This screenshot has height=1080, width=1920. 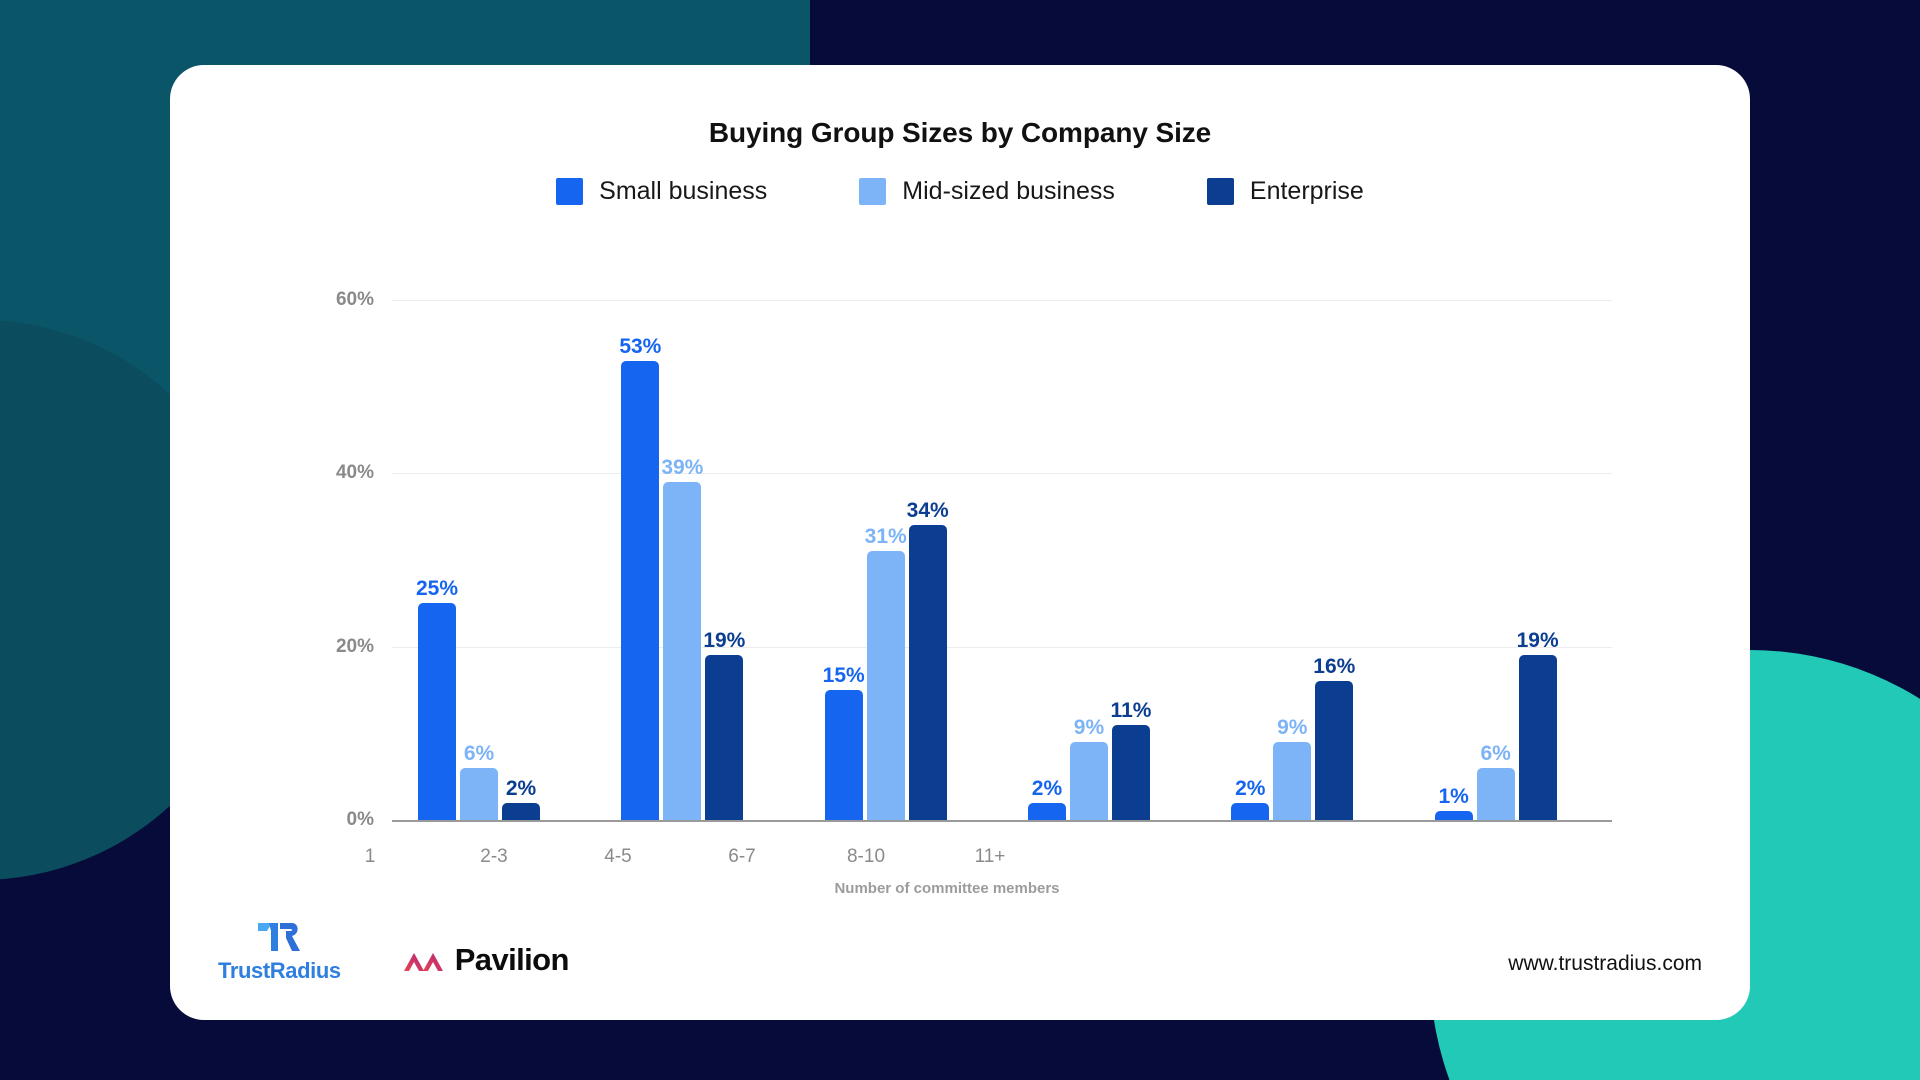 What do you see at coordinates (1306, 560) in the screenshot?
I see `bar-group-8-10: 2% 9% 16%` at bounding box center [1306, 560].